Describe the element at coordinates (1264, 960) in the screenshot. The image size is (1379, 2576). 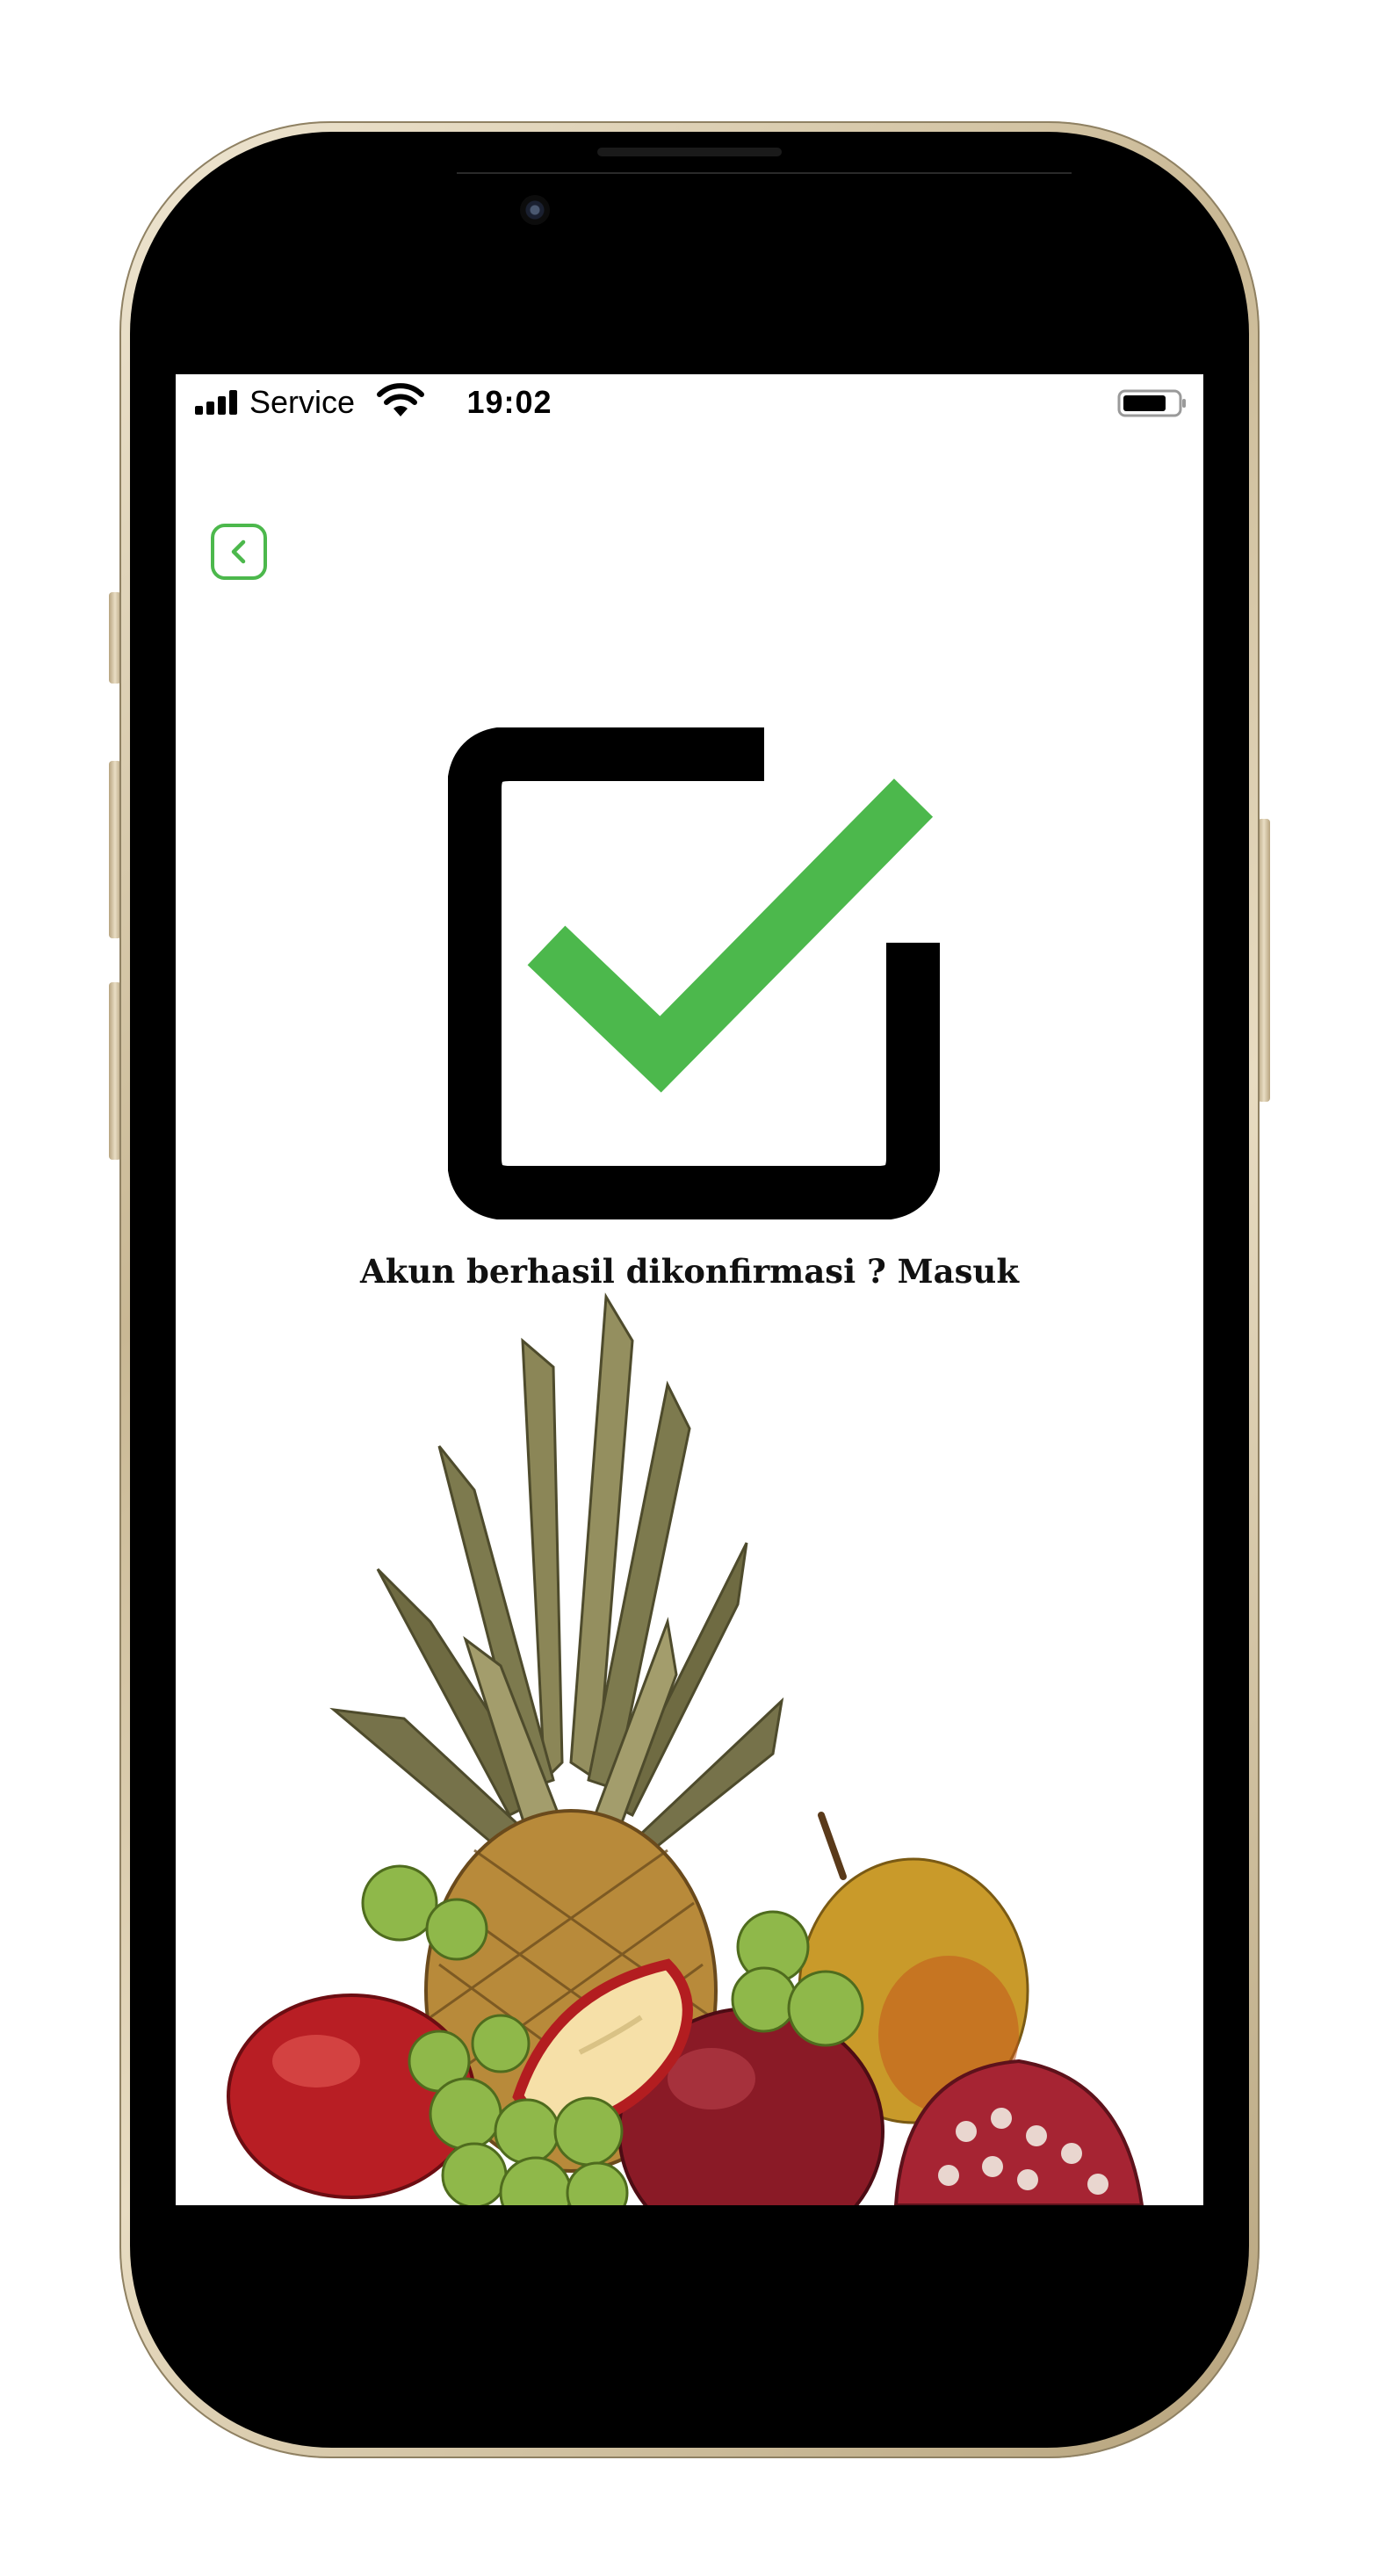
I see `power-button` at that location.